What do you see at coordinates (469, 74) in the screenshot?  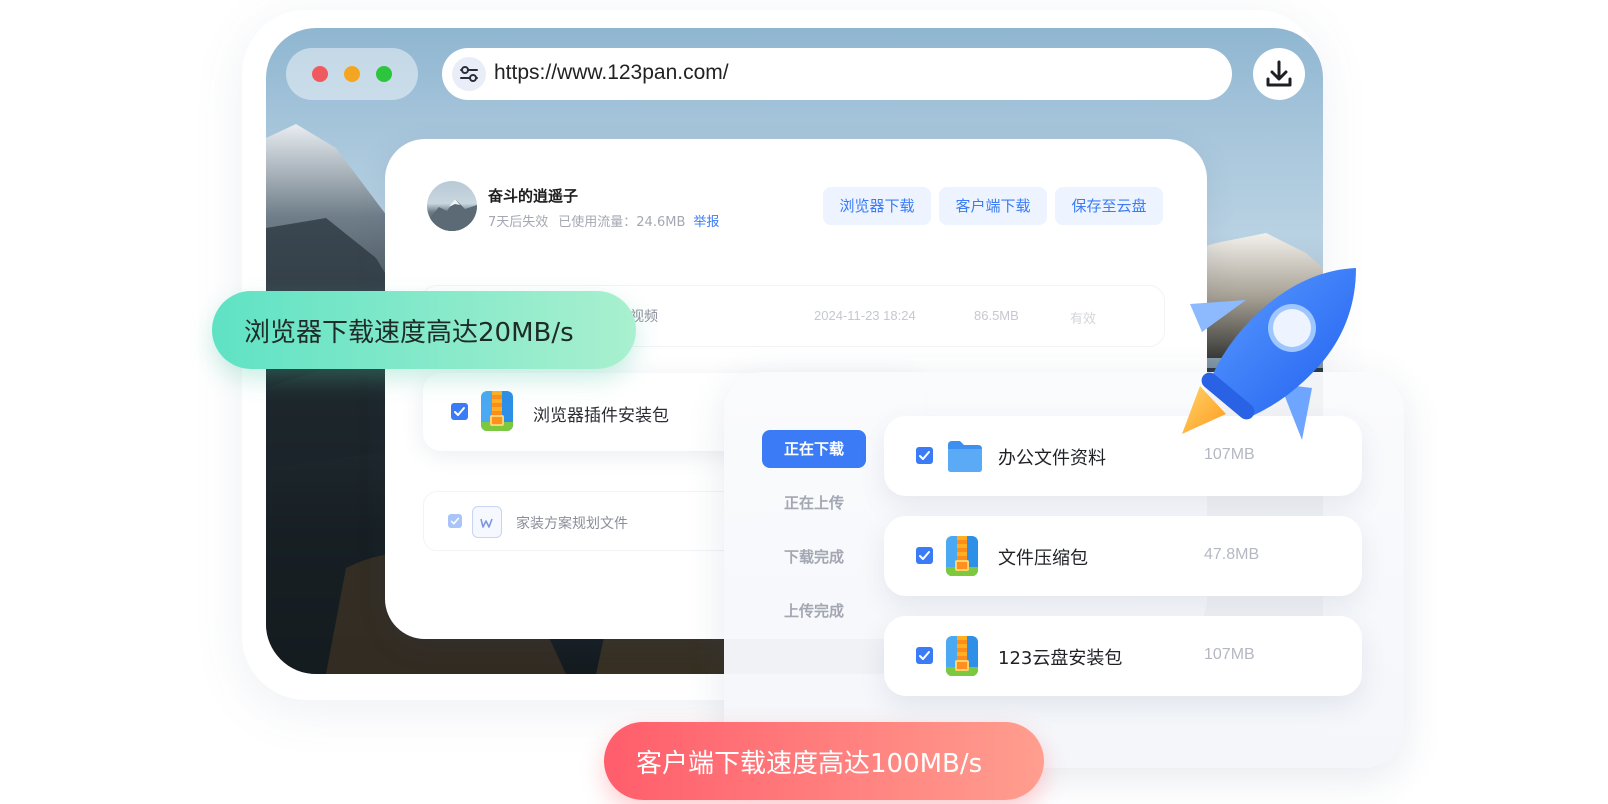 I see `site-settings-icon` at bounding box center [469, 74].